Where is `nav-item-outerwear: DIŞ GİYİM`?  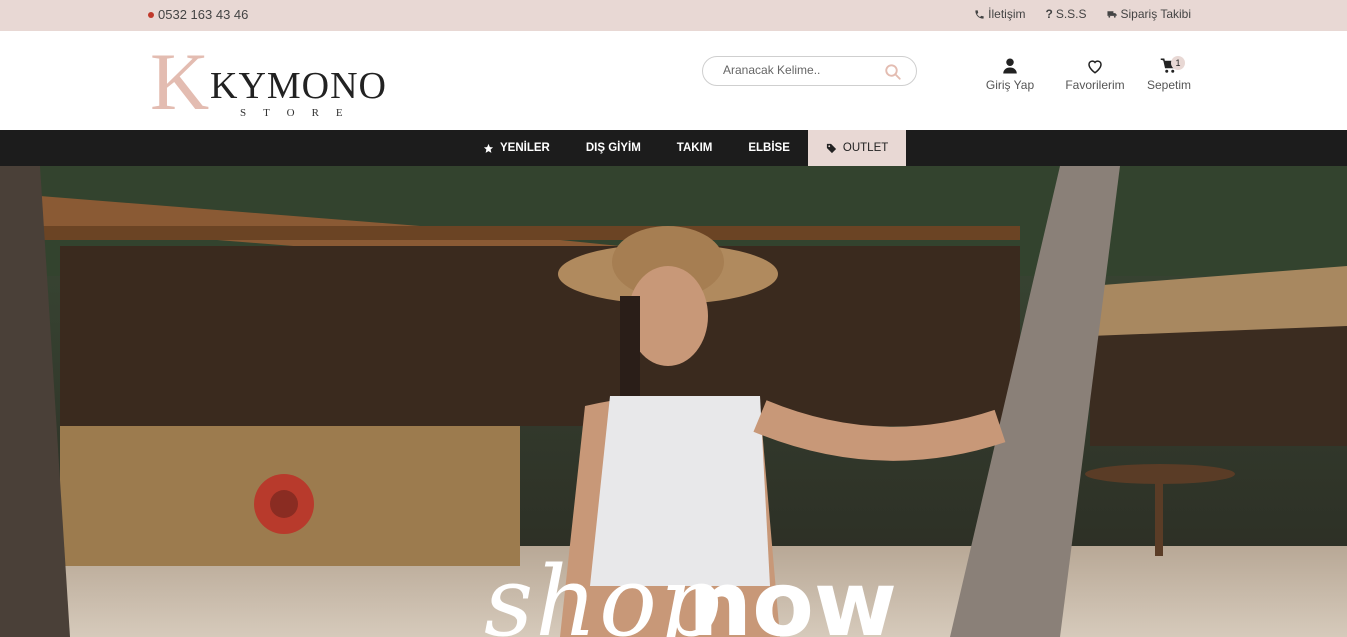 nav-item-outerwear: DIŞ GİYİM is located at coordinates (613, 148).